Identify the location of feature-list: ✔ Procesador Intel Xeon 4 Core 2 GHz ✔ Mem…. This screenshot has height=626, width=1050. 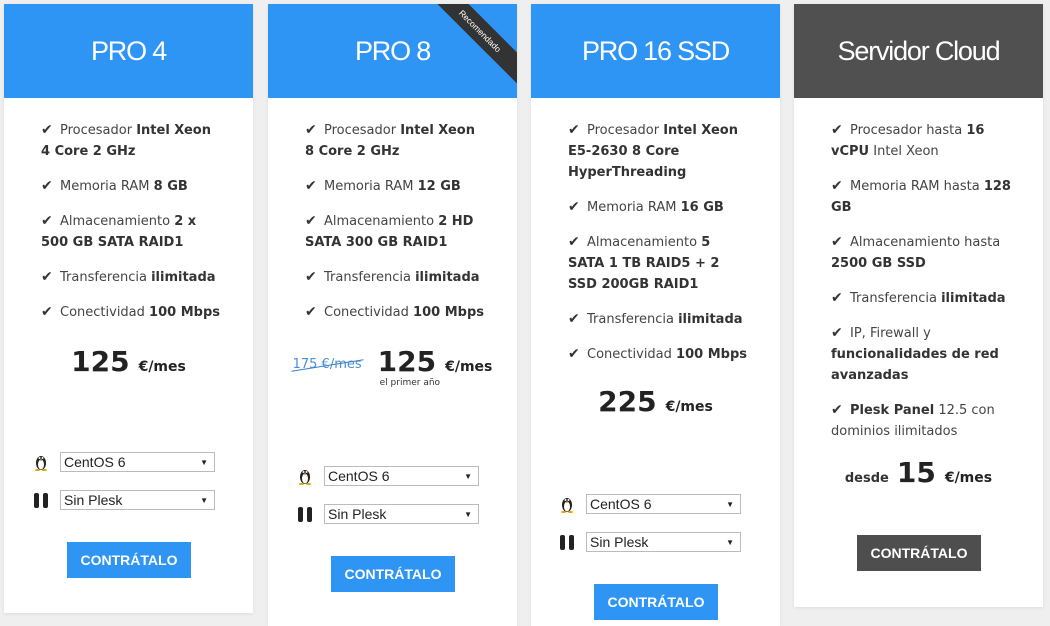
(128, 210).